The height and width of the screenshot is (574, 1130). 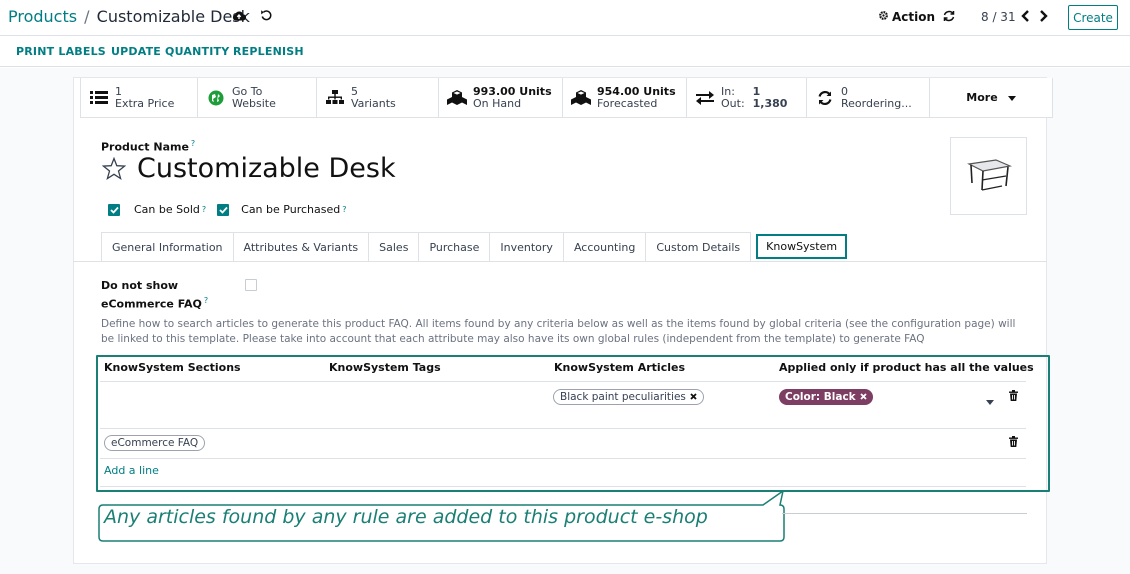 What do you see at coordinates (728, 91) in the screenshot?
I see `in-label: In:` at bounding box center [728, 91].